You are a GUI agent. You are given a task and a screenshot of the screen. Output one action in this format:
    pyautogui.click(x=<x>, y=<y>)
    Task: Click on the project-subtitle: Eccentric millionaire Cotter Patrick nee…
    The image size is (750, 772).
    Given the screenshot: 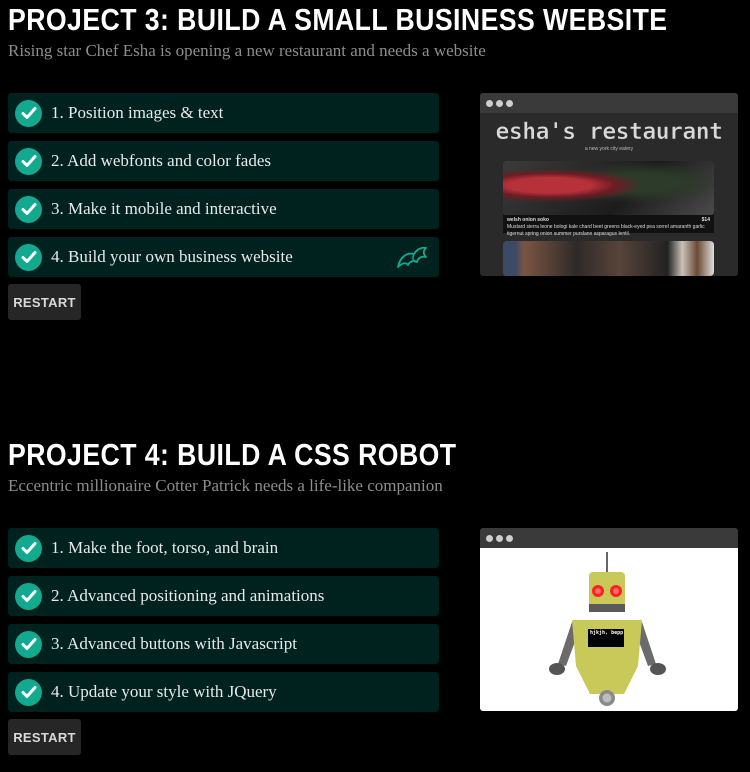 What is the action you would take?
    pyautogui.click(x=225, y=485)
    